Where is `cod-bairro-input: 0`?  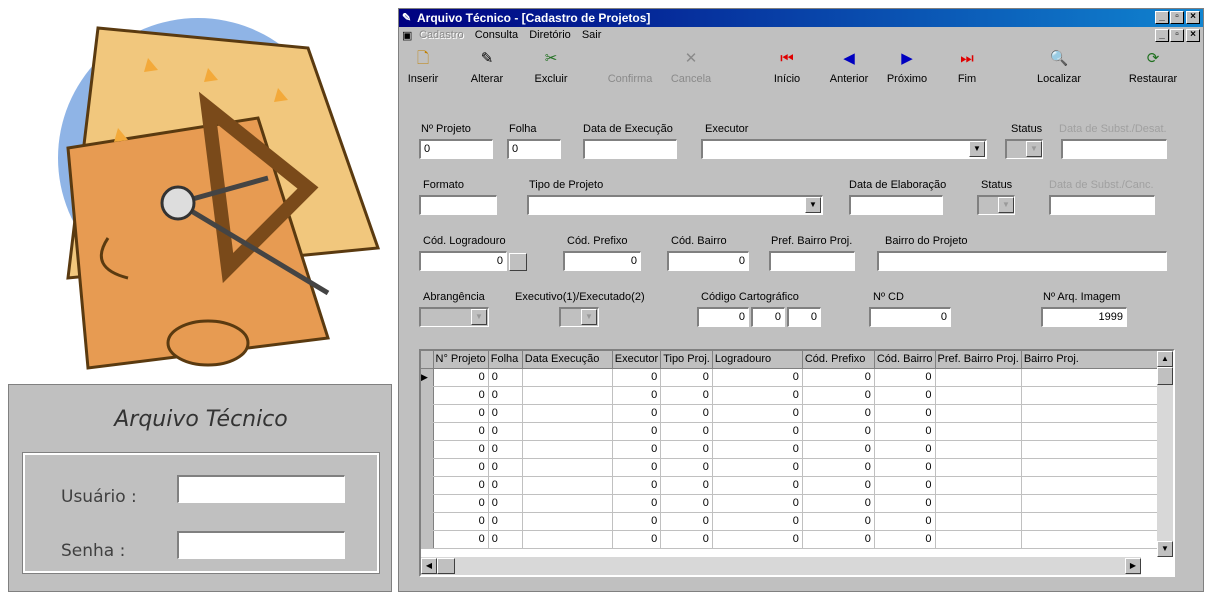
cod-bairro-input: 0 is located at coordinates (708, 261).